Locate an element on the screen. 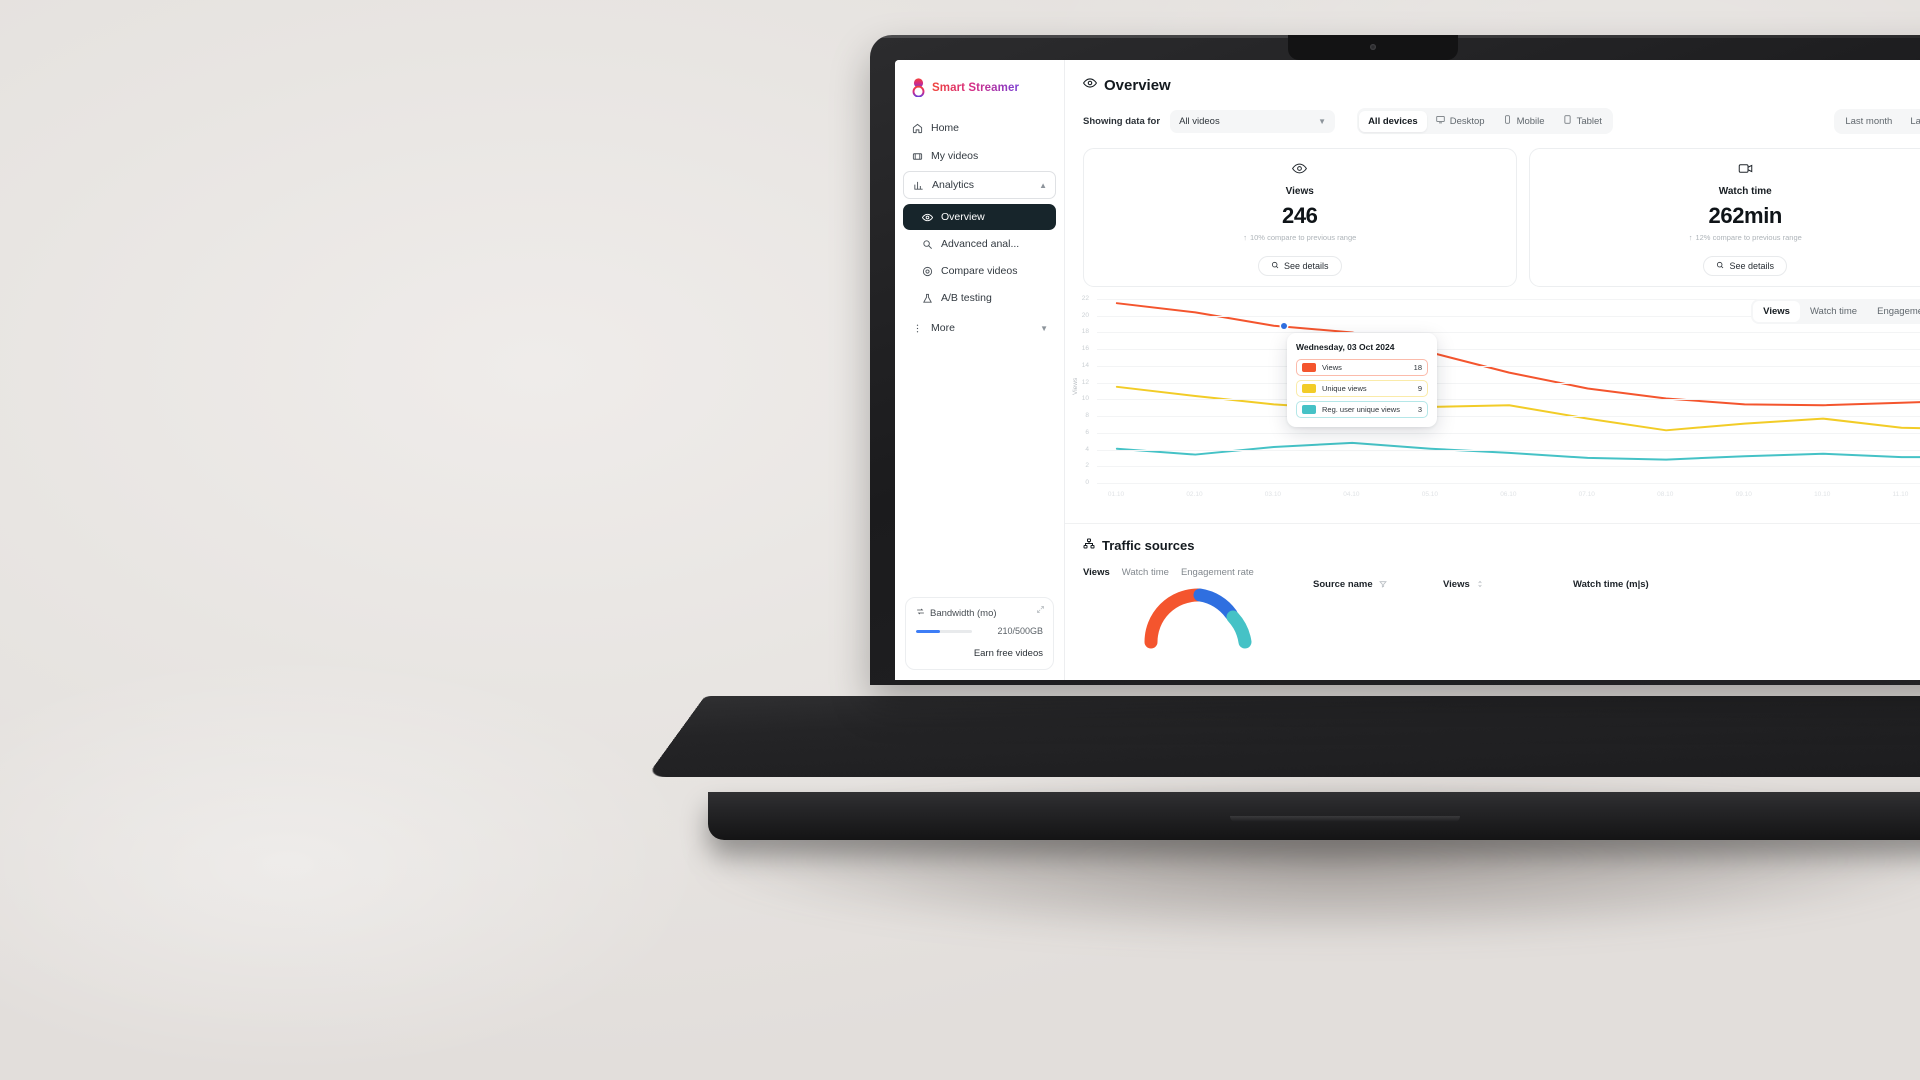  column-views: Views is located at coordinates (1508, 584).